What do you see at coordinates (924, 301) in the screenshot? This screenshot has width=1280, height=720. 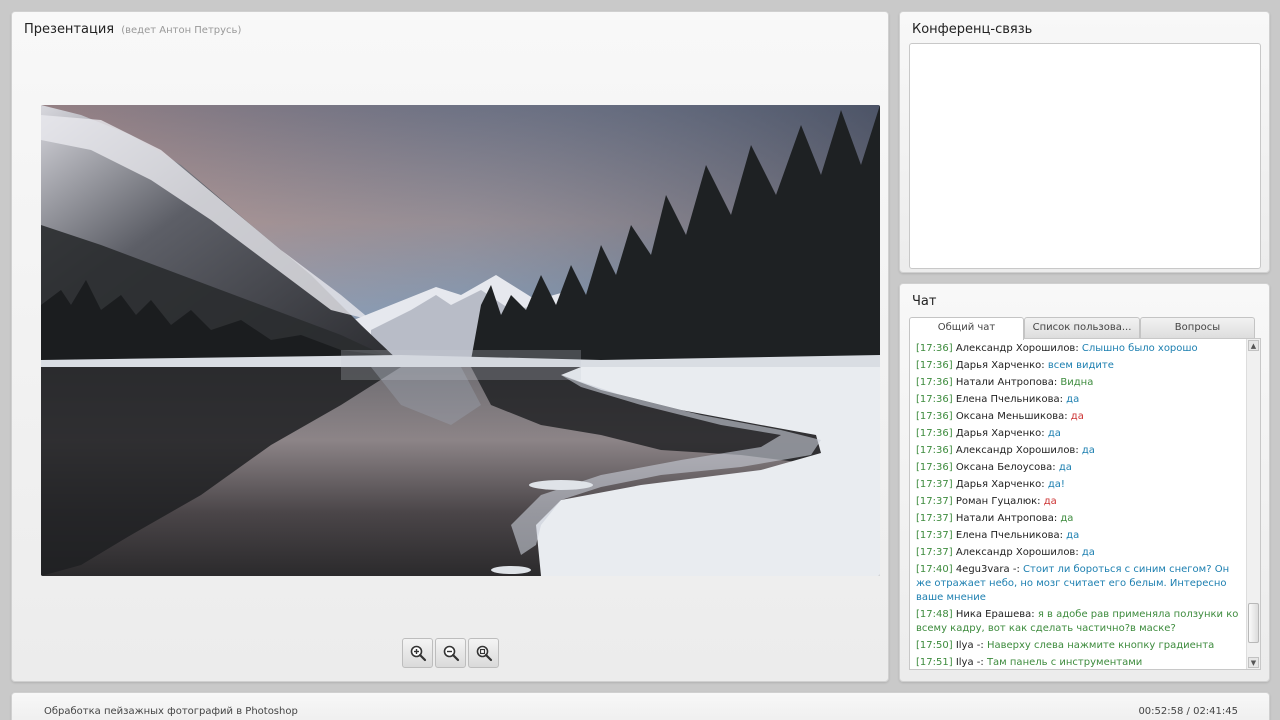 I see `chat-title: Чат` at bounding box center [924, 301].